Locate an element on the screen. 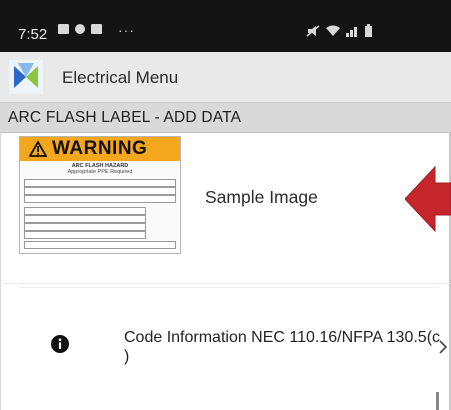 The image size is (451, 410). left-arrow-icon is located at coordinates (428, 199).